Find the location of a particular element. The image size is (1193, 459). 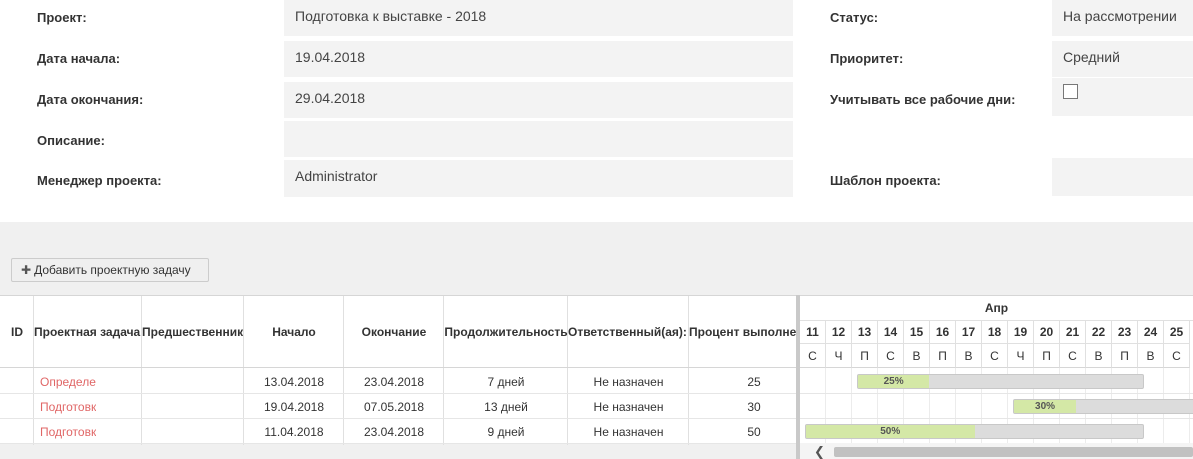

plus-icon: ✚ is located at coordinates (26, 270).